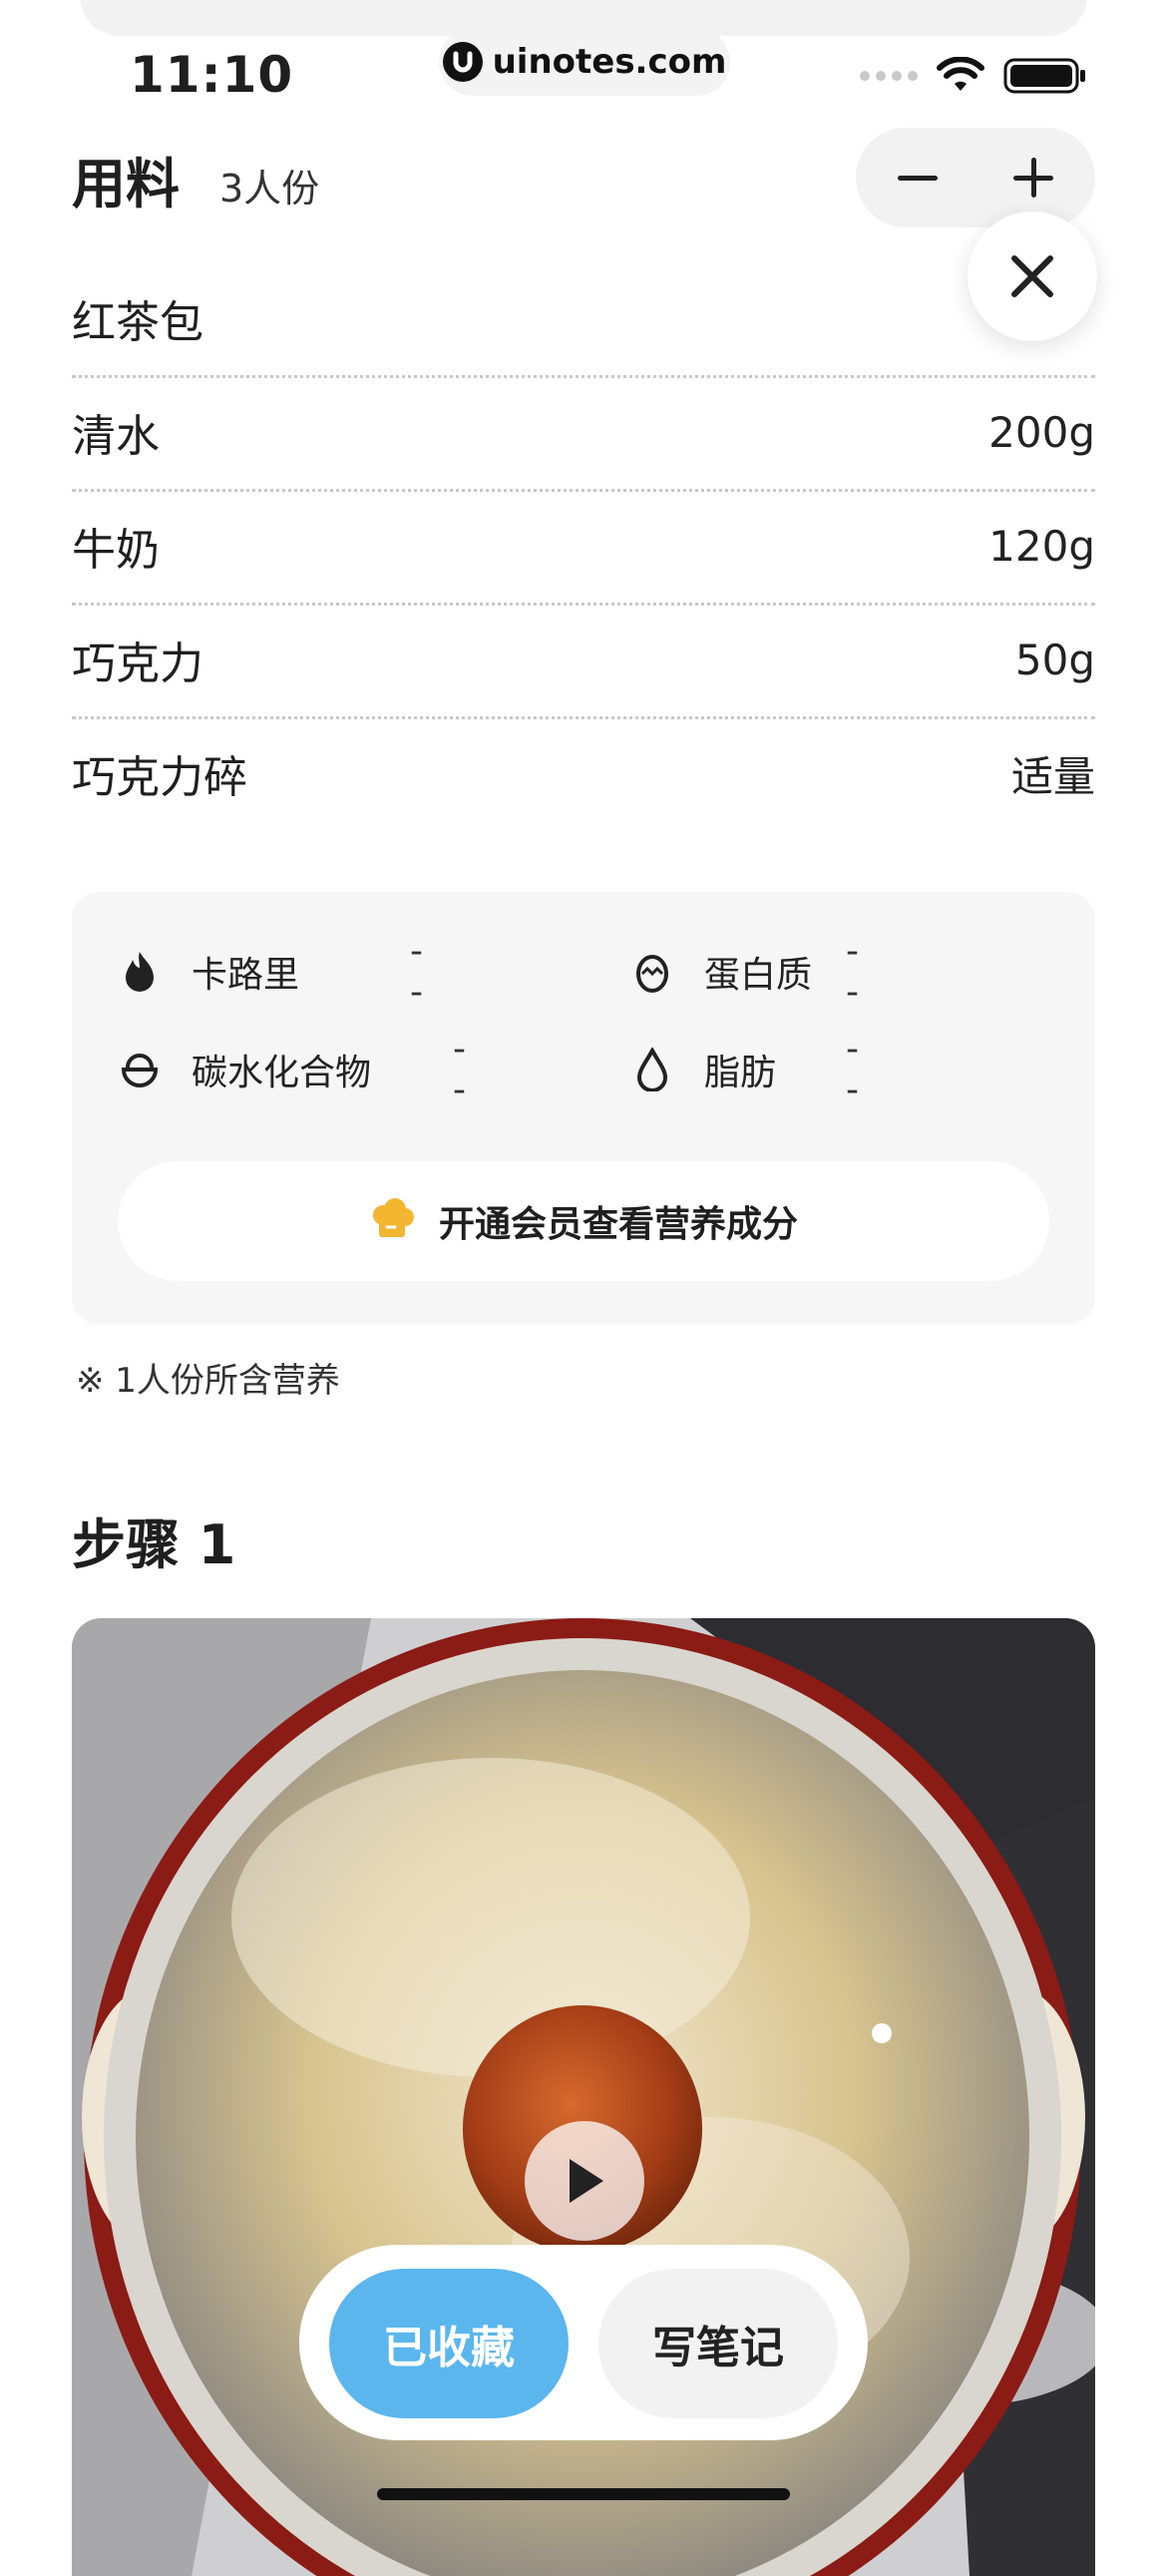  Describe the element at coordinates (583, 1108) in the screenshot. I see `nutrition-panel: 卡路里 -- 蛋白质 -- 碳水化合物 -- 脂肪 -- 开通会员查看营养成分` at that location.